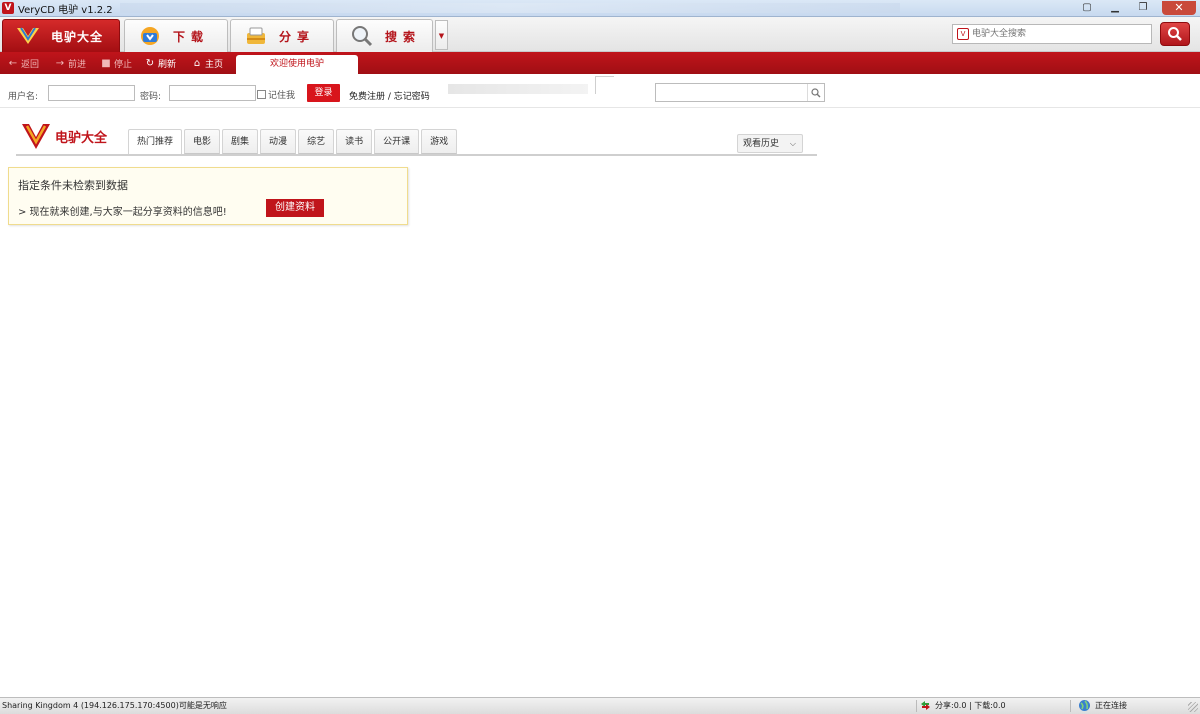 Image resolution: width=1200 pixels, height=714 pixels. I want to click on tab-open-course: 公开课, so click(397, 141).